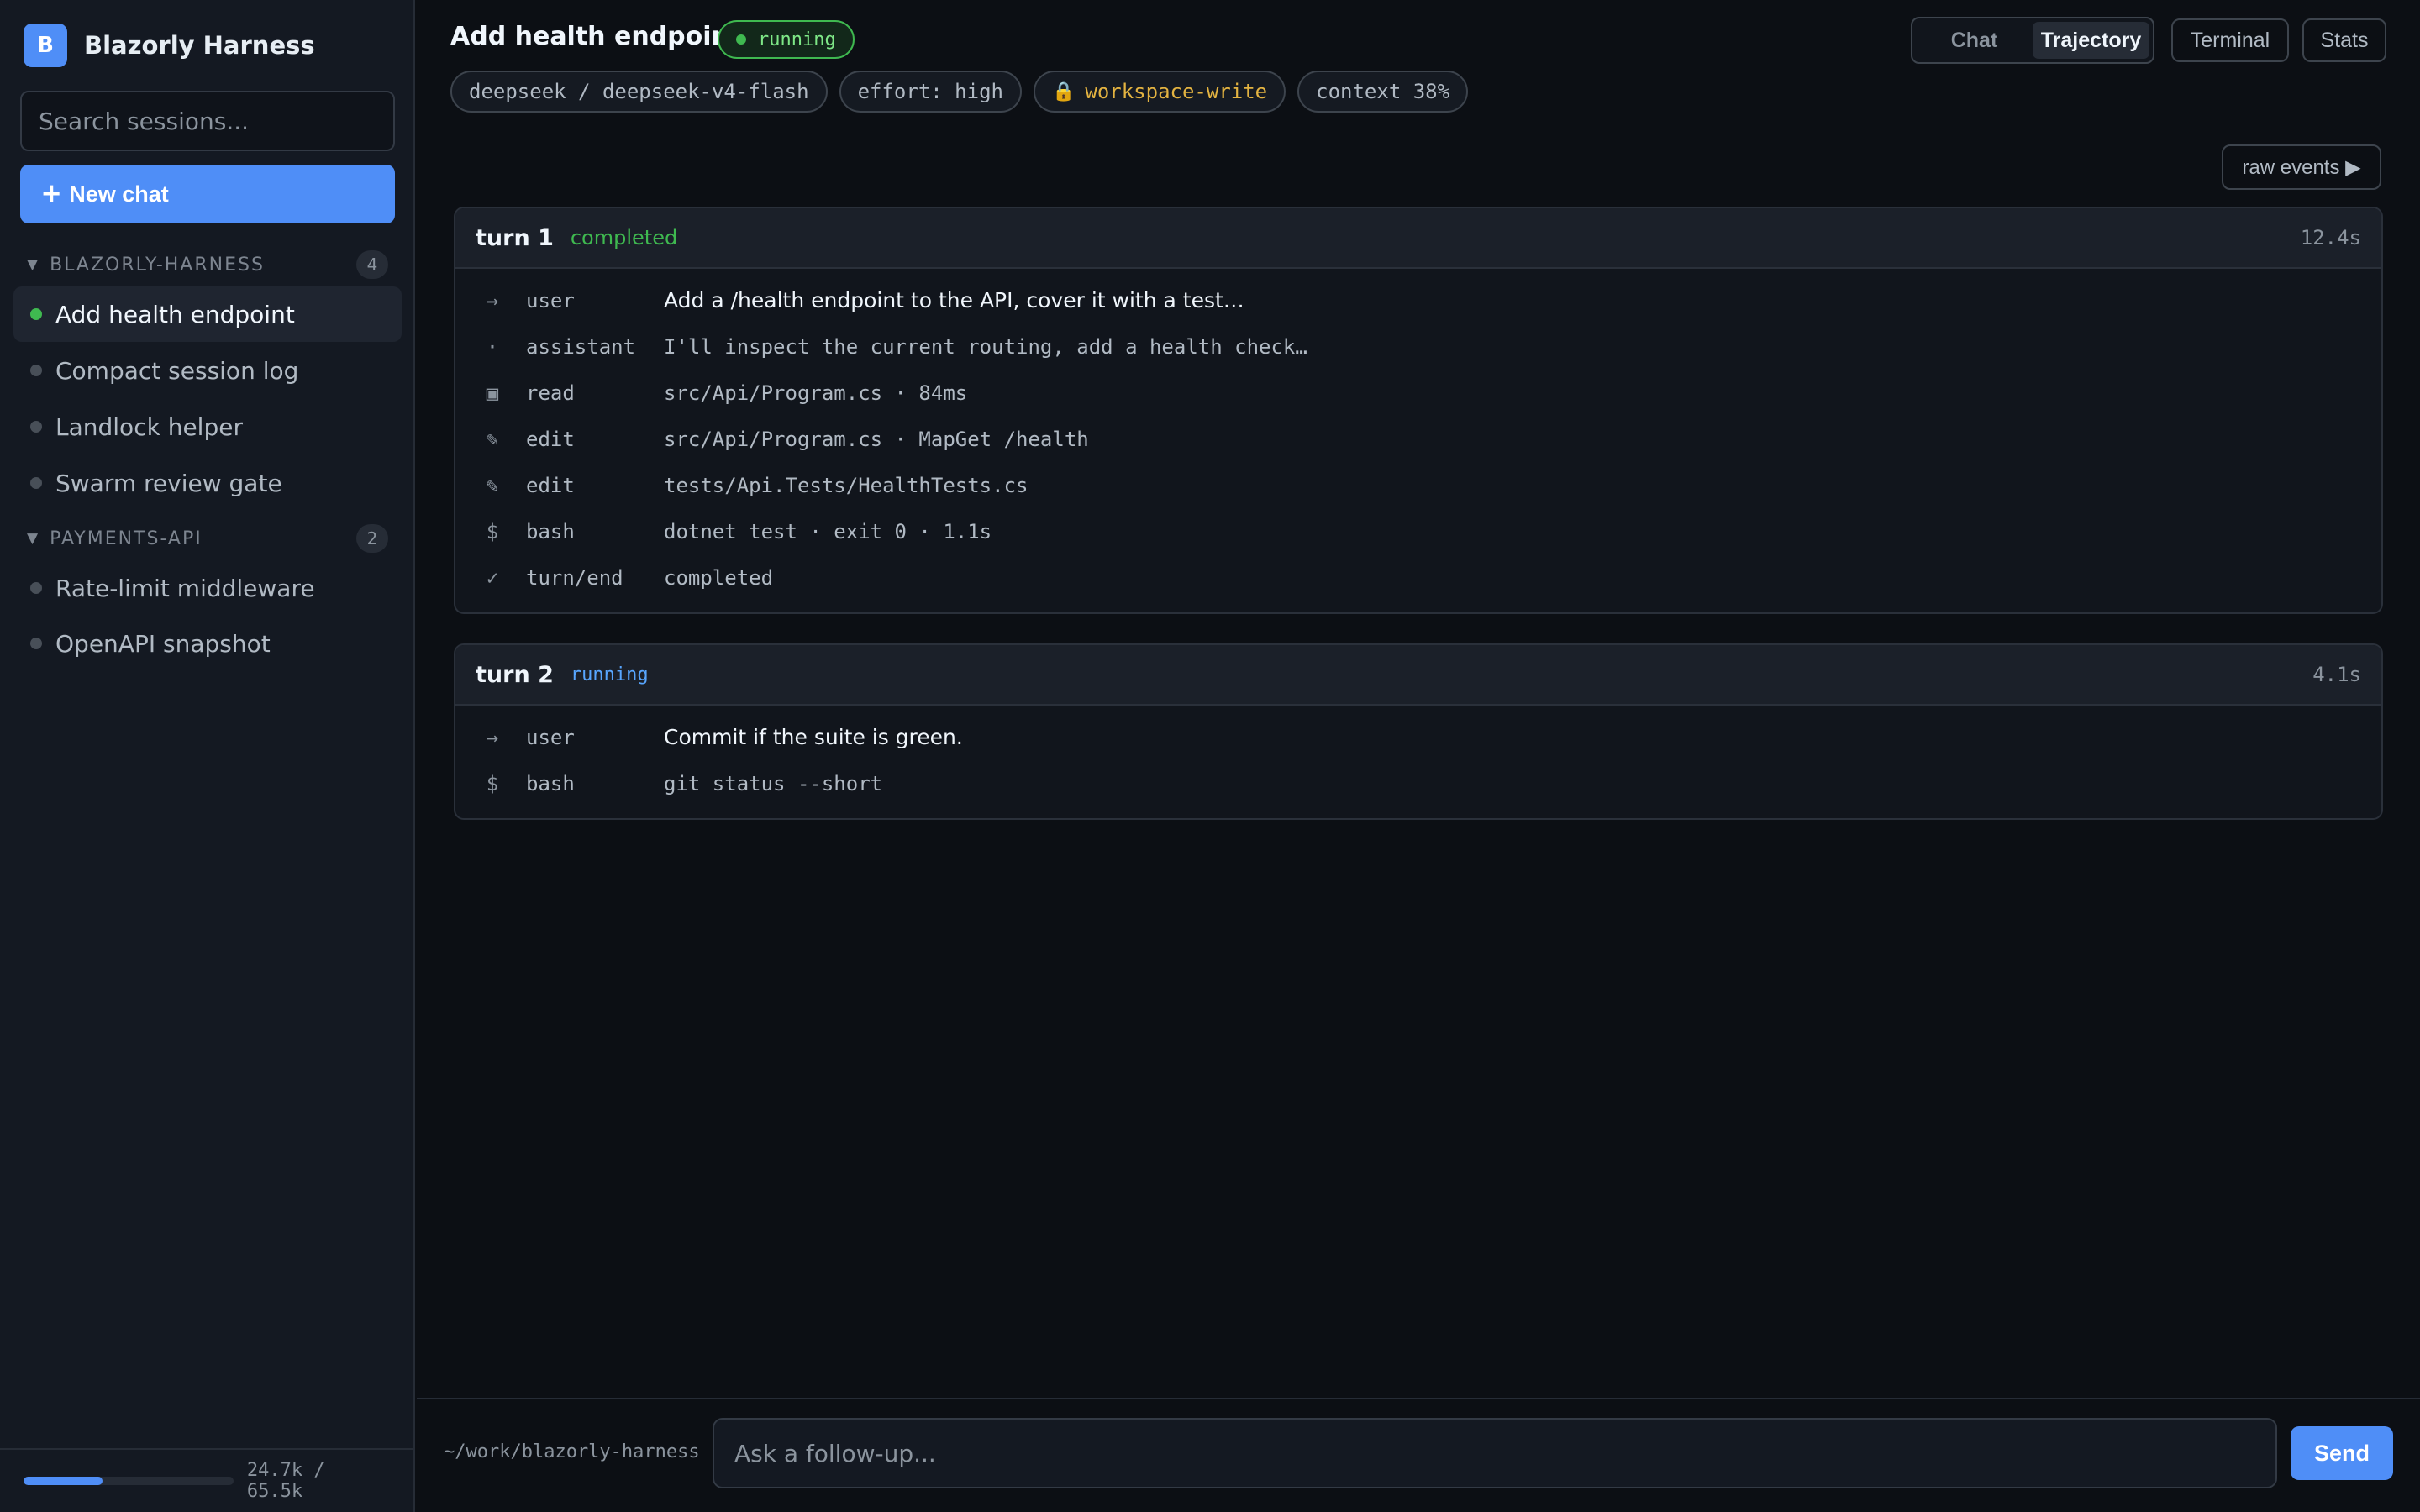 The width and height of the screenshot is (2420, 1512). What do you see at coordinates (572, 1451) in the screenshot?
I see `working-directory: ~/work/blazorly-harness` at bounding box center [572, 1451].